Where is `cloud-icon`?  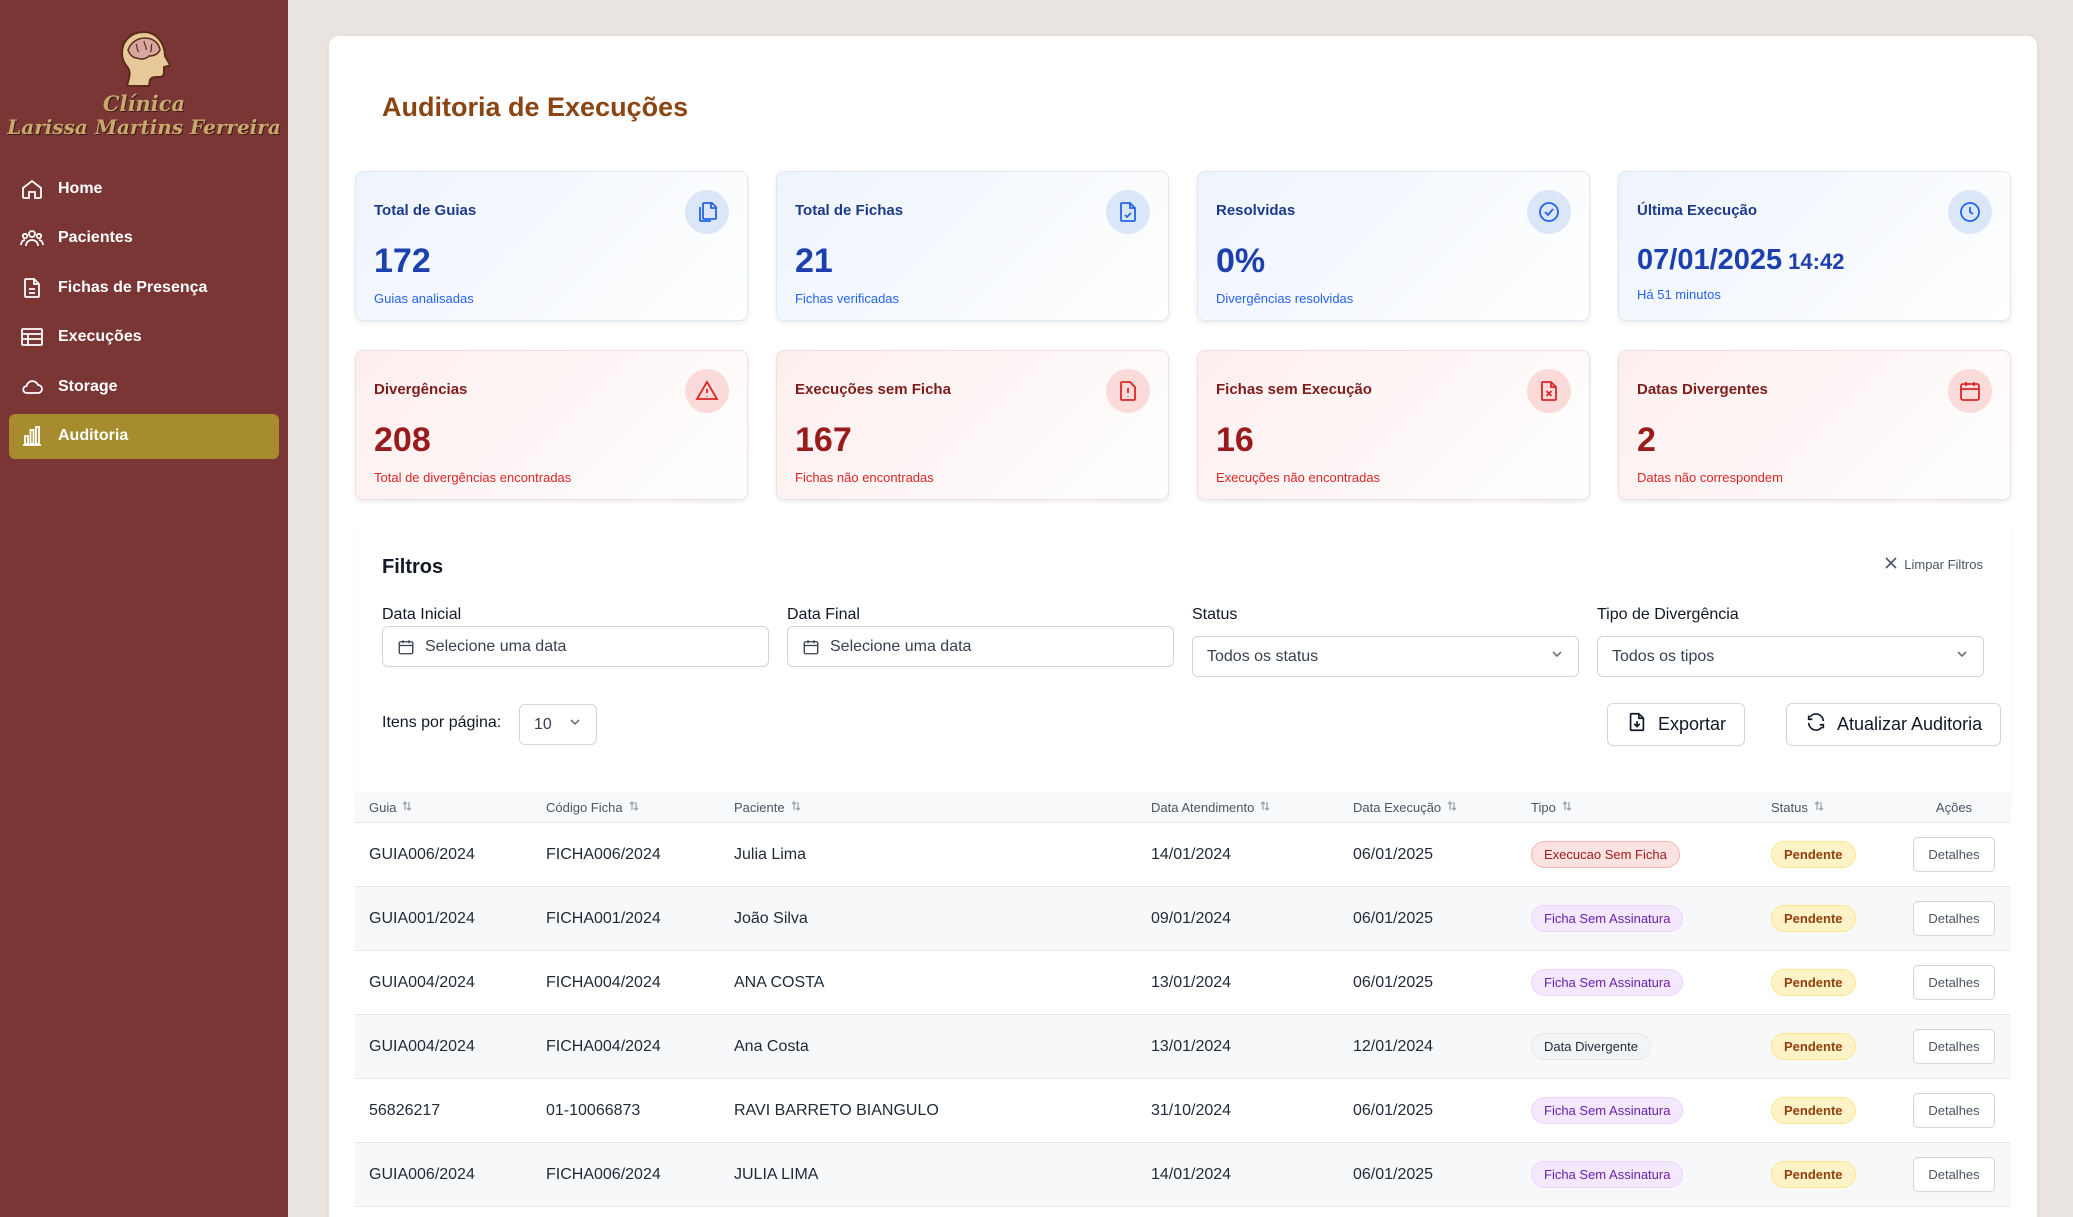 cloud-icon is located at coordinates (32, 387).